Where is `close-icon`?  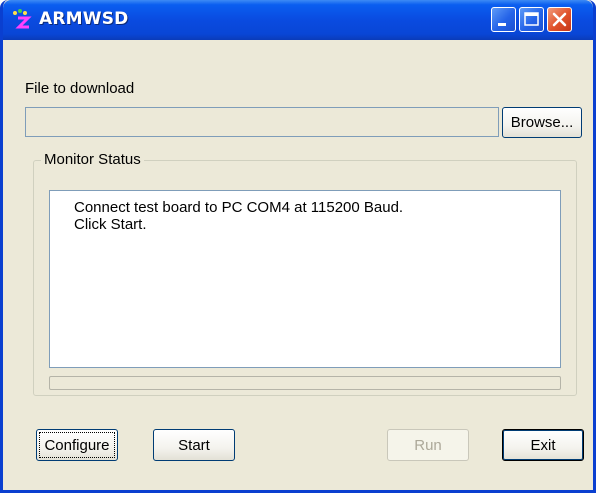
close-icon is located at coordinates (559, 19).